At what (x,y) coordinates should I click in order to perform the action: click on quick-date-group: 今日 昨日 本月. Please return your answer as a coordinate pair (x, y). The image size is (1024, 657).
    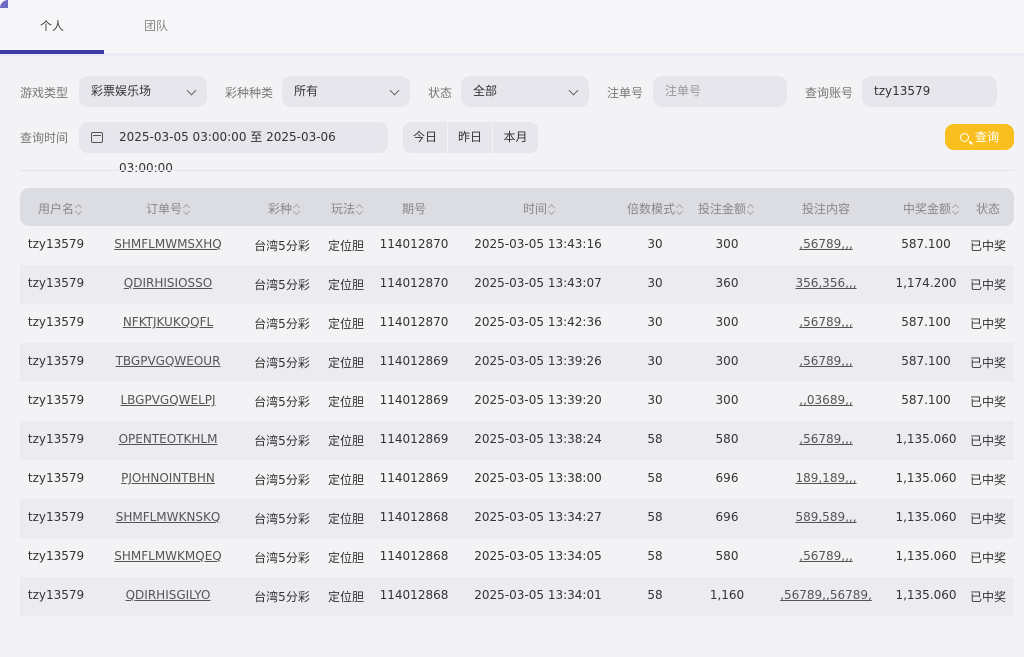
    Looking at the image, I should click on (470, 137).